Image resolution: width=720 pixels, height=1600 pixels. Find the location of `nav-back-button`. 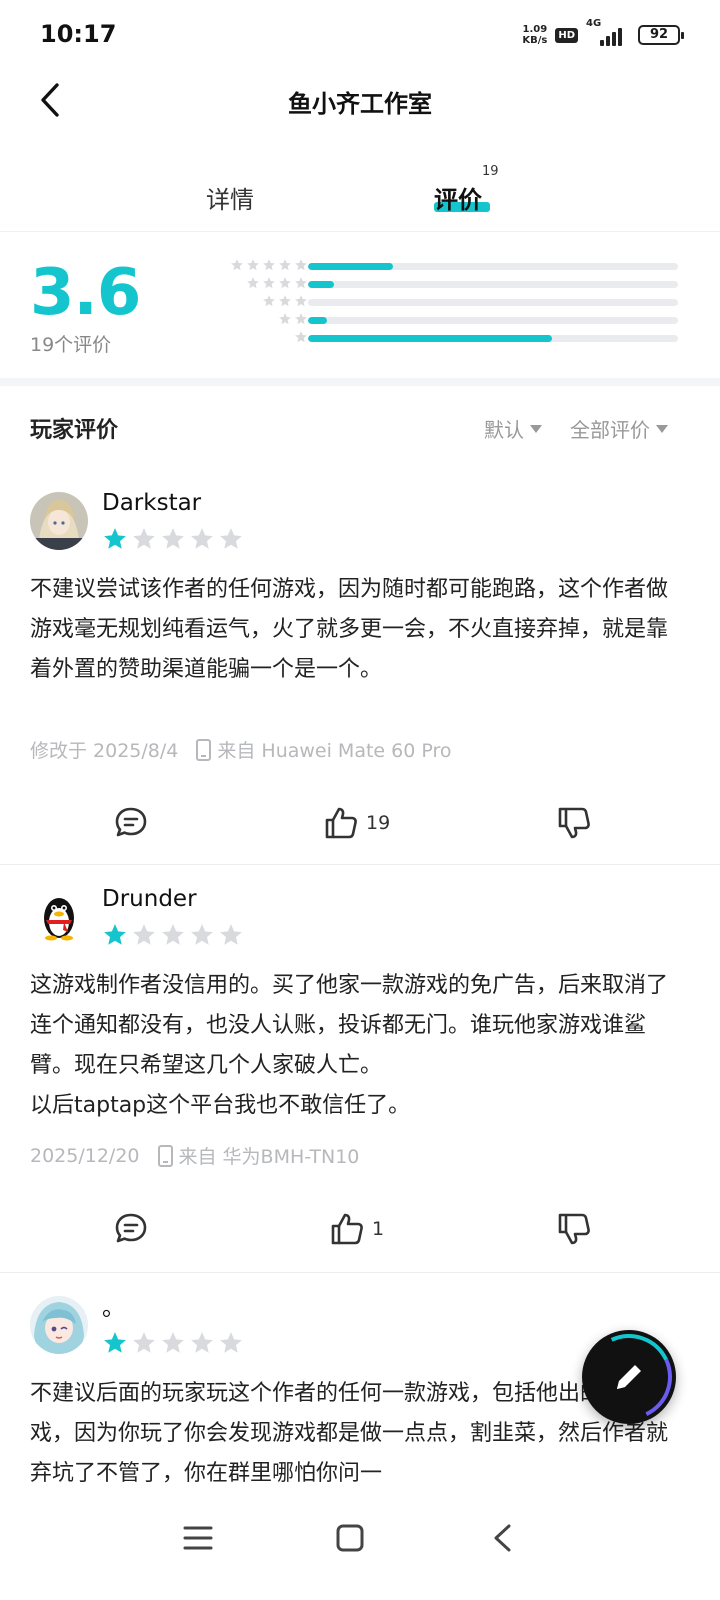

nav-back-button is located at coordinates (502, 1538).